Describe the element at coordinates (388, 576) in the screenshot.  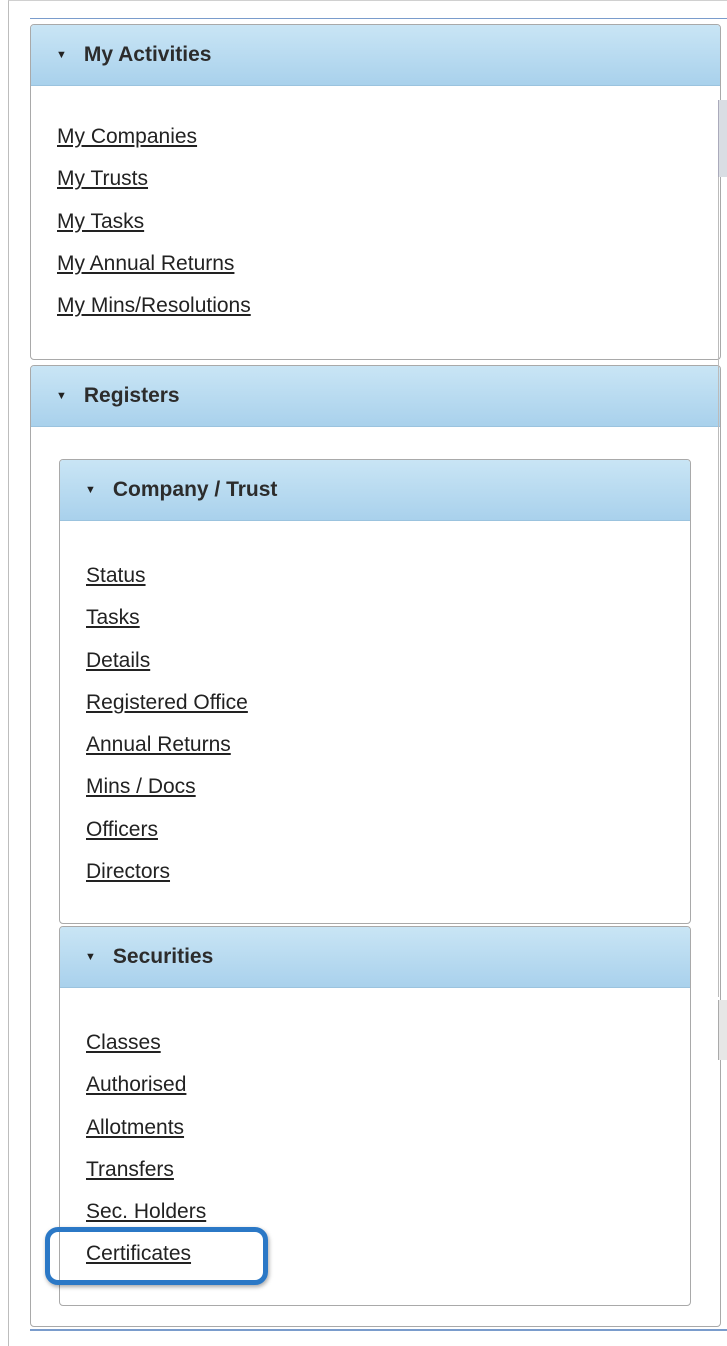
I see `link-status: Status` at that location.